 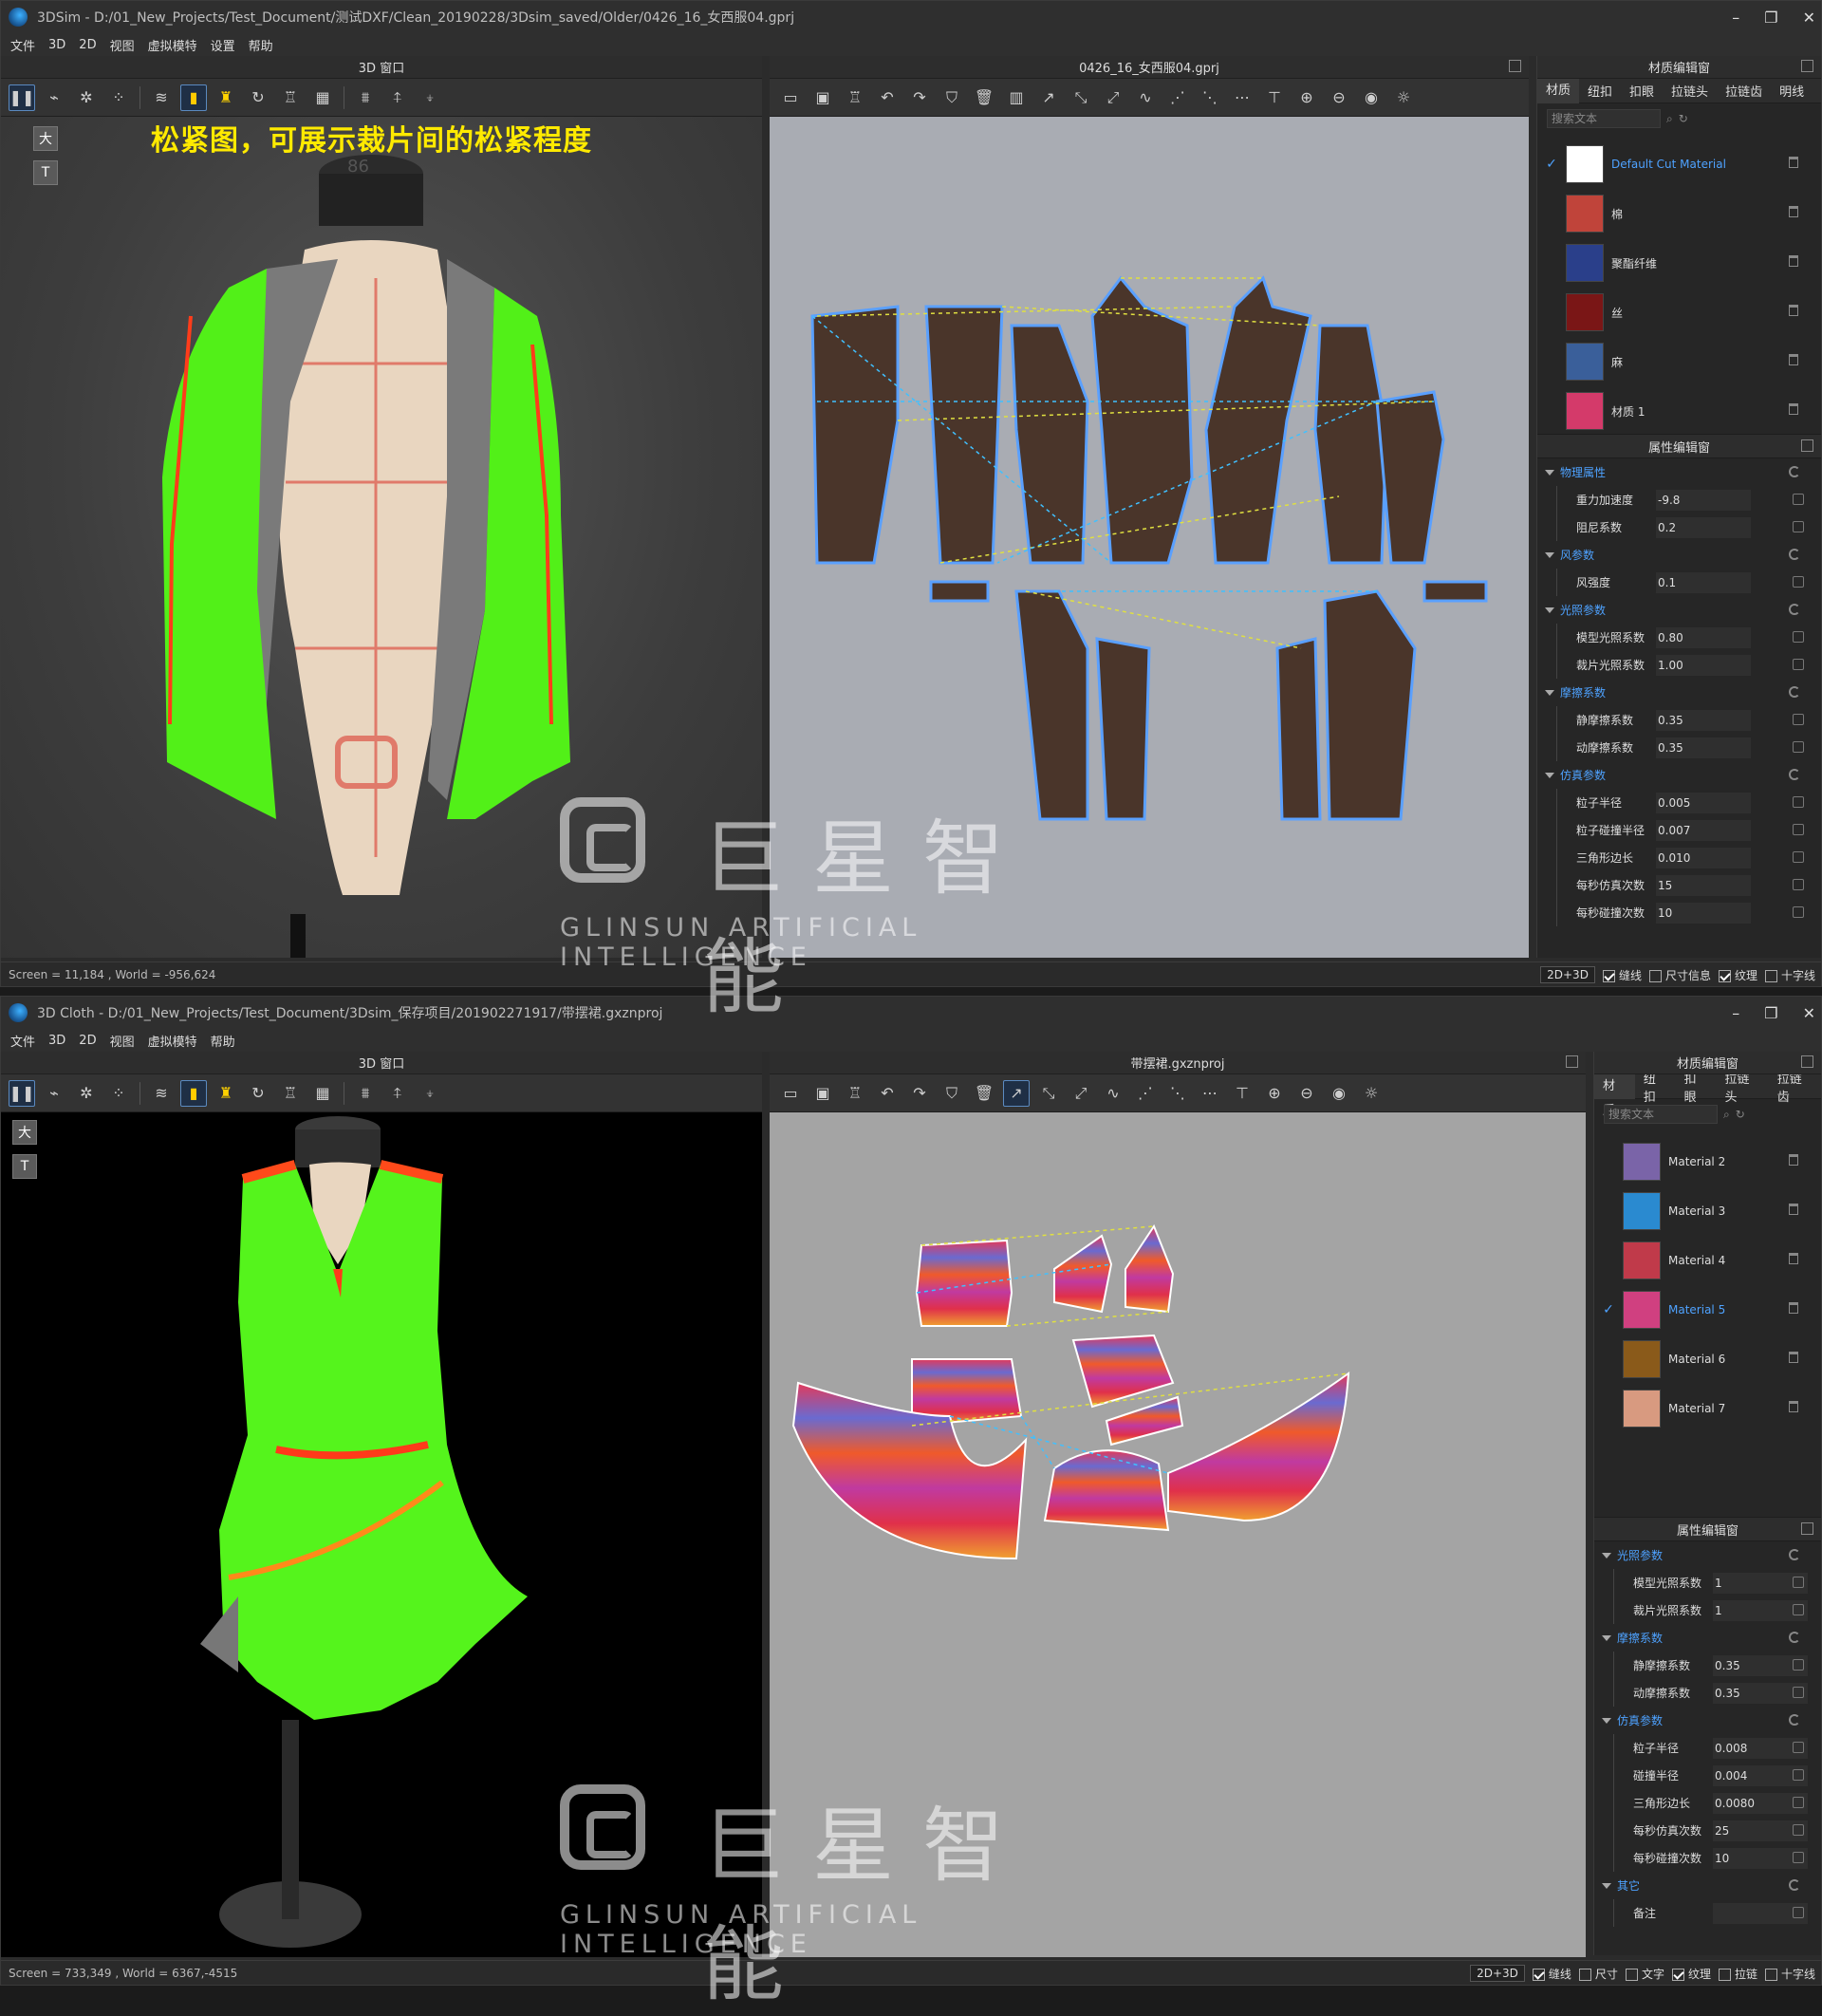 What do you see at coordinates (1703, 527) in the screenshot?
I see `property-value-field: 0.2` at bounding box center [1703, 527].